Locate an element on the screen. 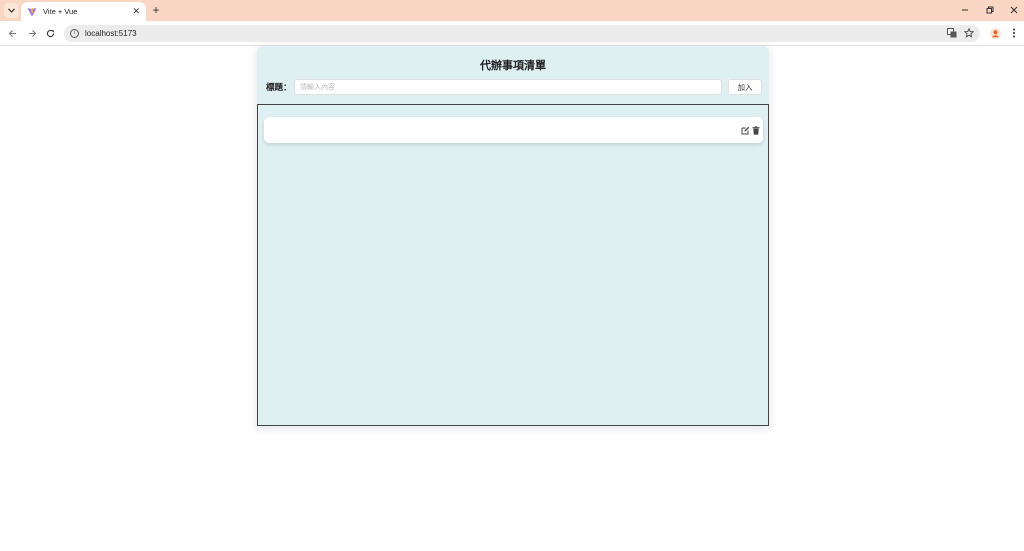 The height and width of the screenshot is (551, 1024). profile-avatar-icon is located at coordinates (995, 33).